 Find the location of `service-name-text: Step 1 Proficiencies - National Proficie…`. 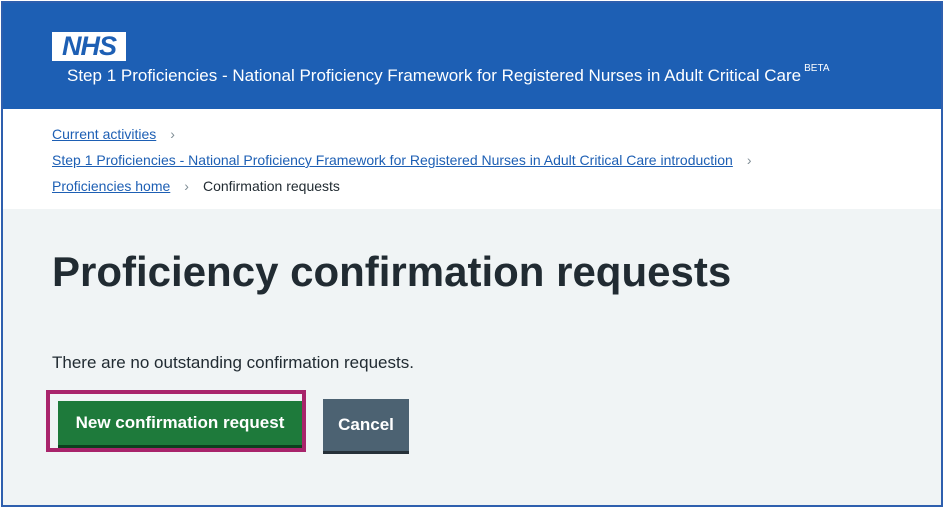

service-name-text: Step 1 Proficiencies - National Proficie… is located at coordinates (434, 75).